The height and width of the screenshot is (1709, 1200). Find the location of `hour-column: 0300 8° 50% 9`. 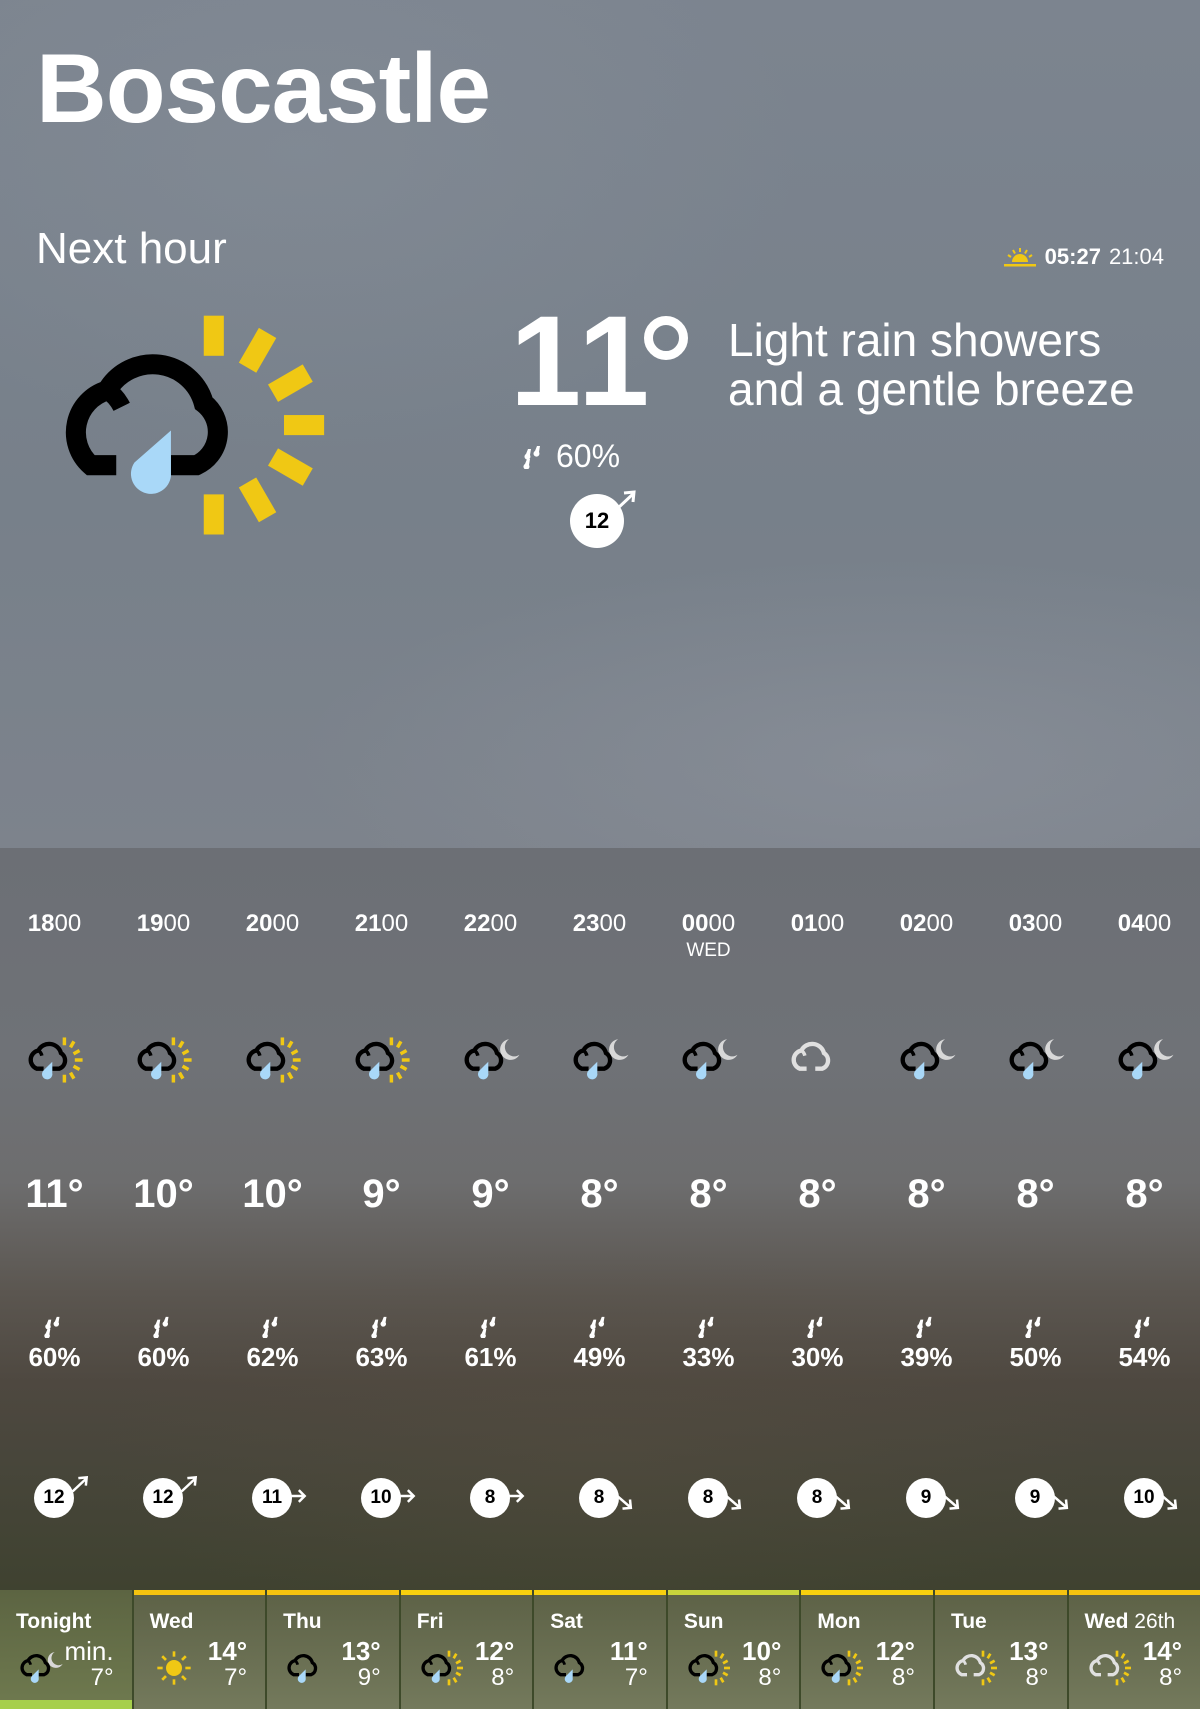

hour-column: 0300 8° 50% 9 is located at coordinates (1035, 1219).